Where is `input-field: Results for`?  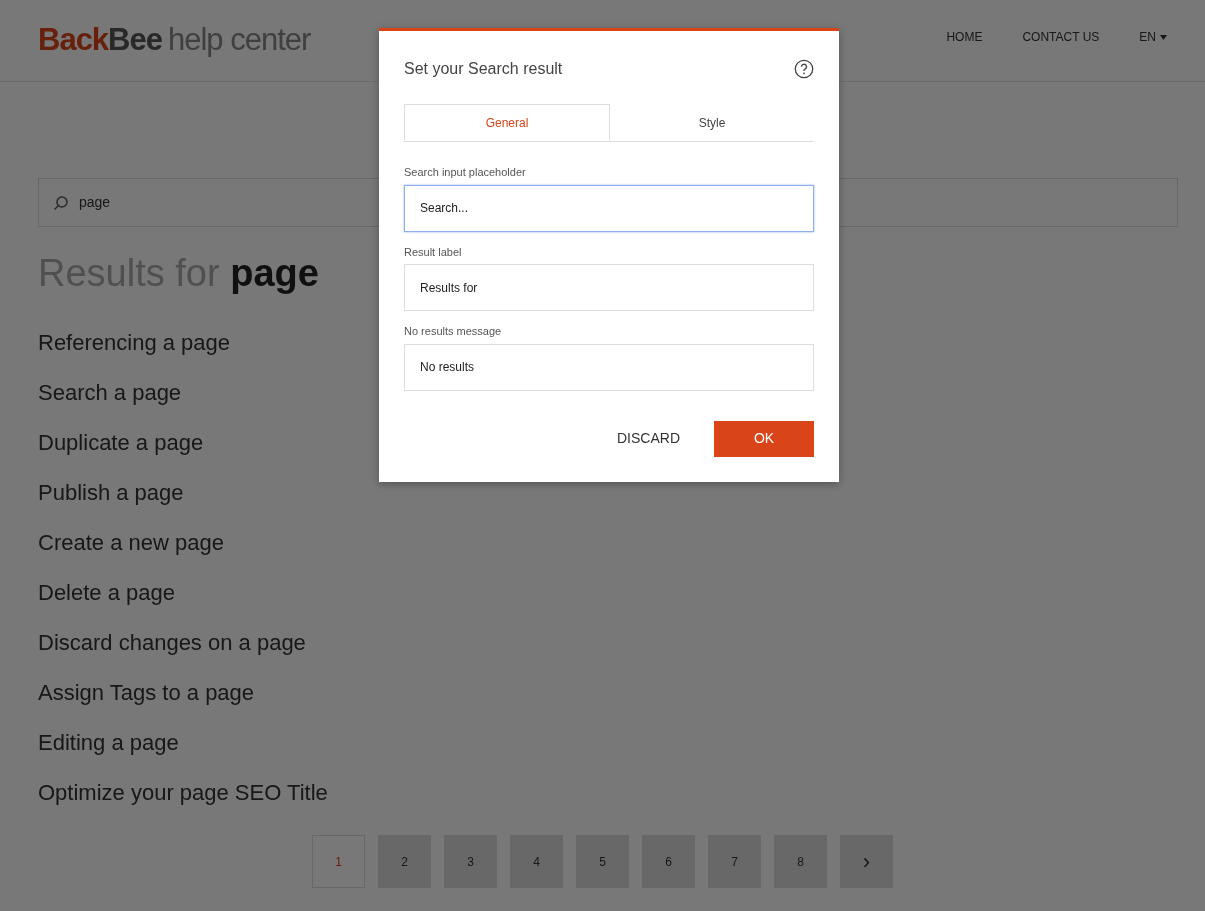
input-field: Results for is located at coordinates (609, 287).